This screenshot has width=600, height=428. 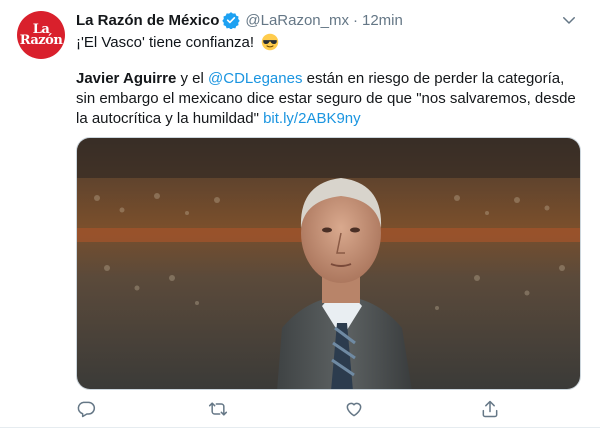 I want to click on tweet-first-line: ¡'El Vasco' tiene confianza!, so click(x=177, y=43).